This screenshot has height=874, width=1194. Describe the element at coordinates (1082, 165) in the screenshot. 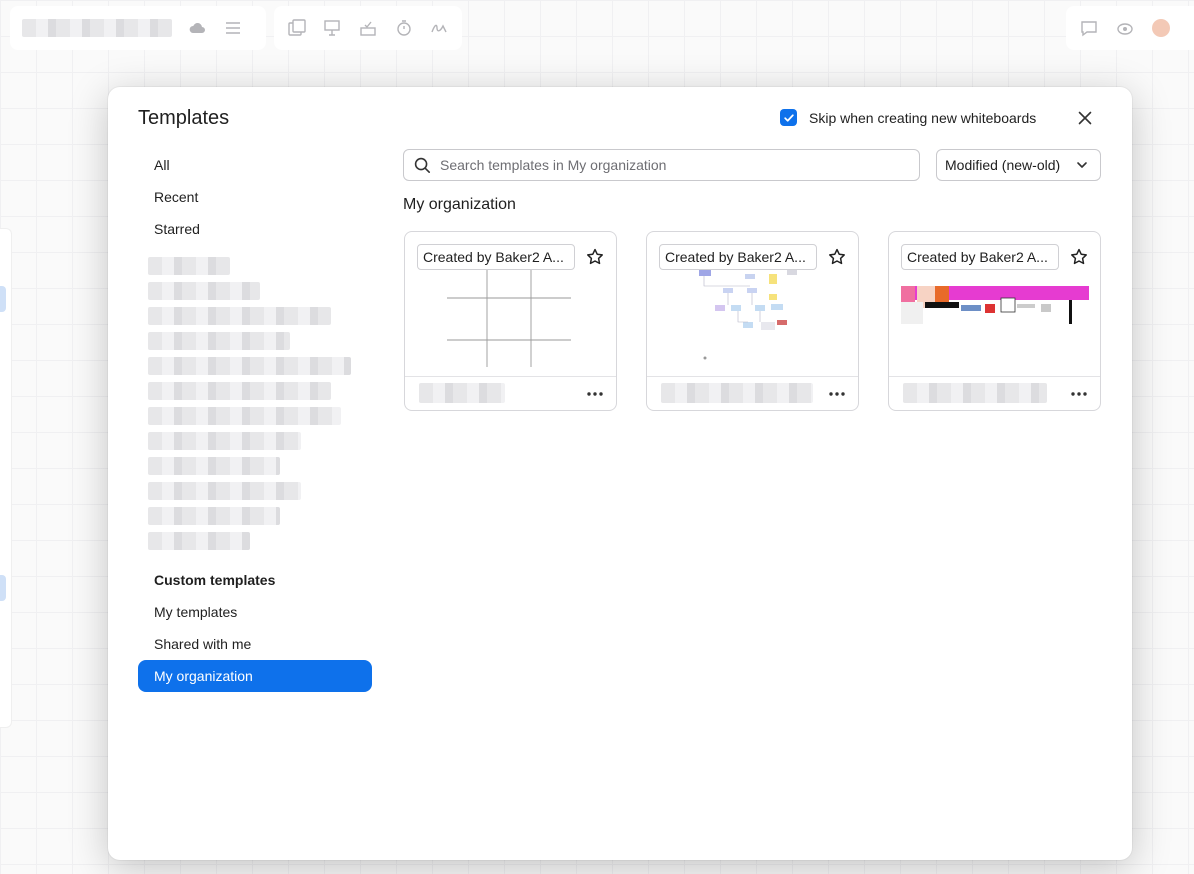

I see `chevron-down-icon` at that location.